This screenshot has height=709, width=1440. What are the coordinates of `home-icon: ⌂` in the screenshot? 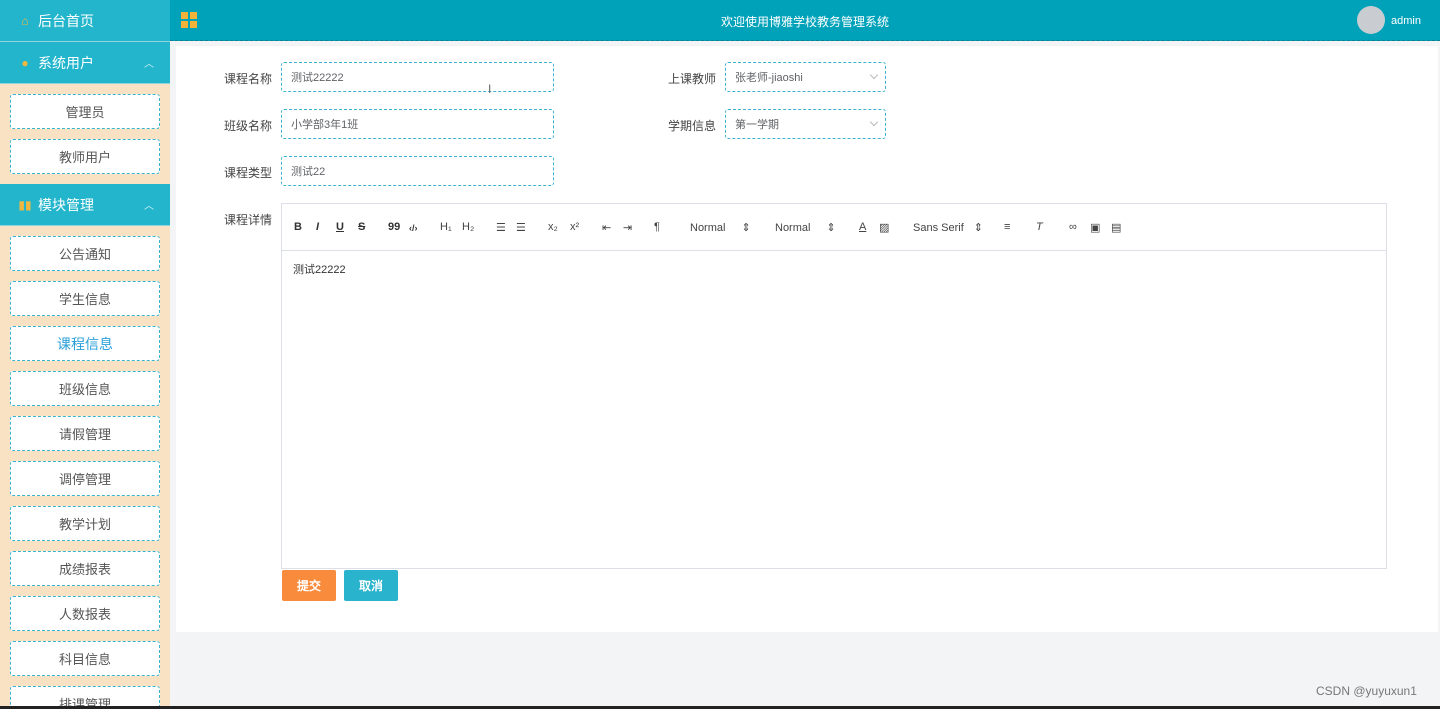 It's located at (25, 20).